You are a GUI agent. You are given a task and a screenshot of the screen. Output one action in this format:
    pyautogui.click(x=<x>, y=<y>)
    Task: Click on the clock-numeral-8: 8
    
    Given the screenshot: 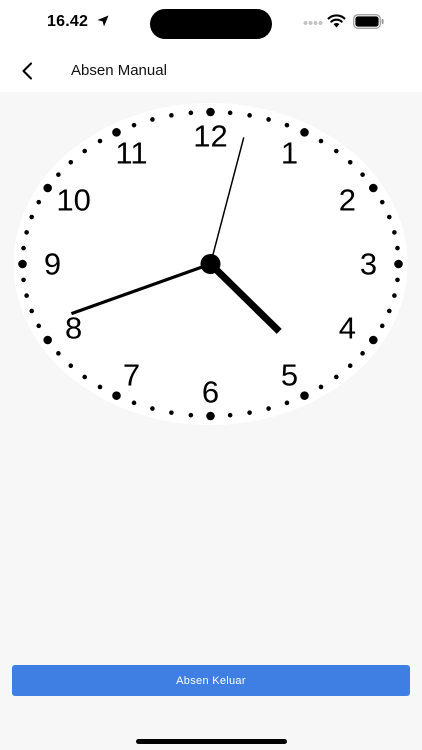 What is the action you would take?
    pyautogui.click(x=73, y=328)
    